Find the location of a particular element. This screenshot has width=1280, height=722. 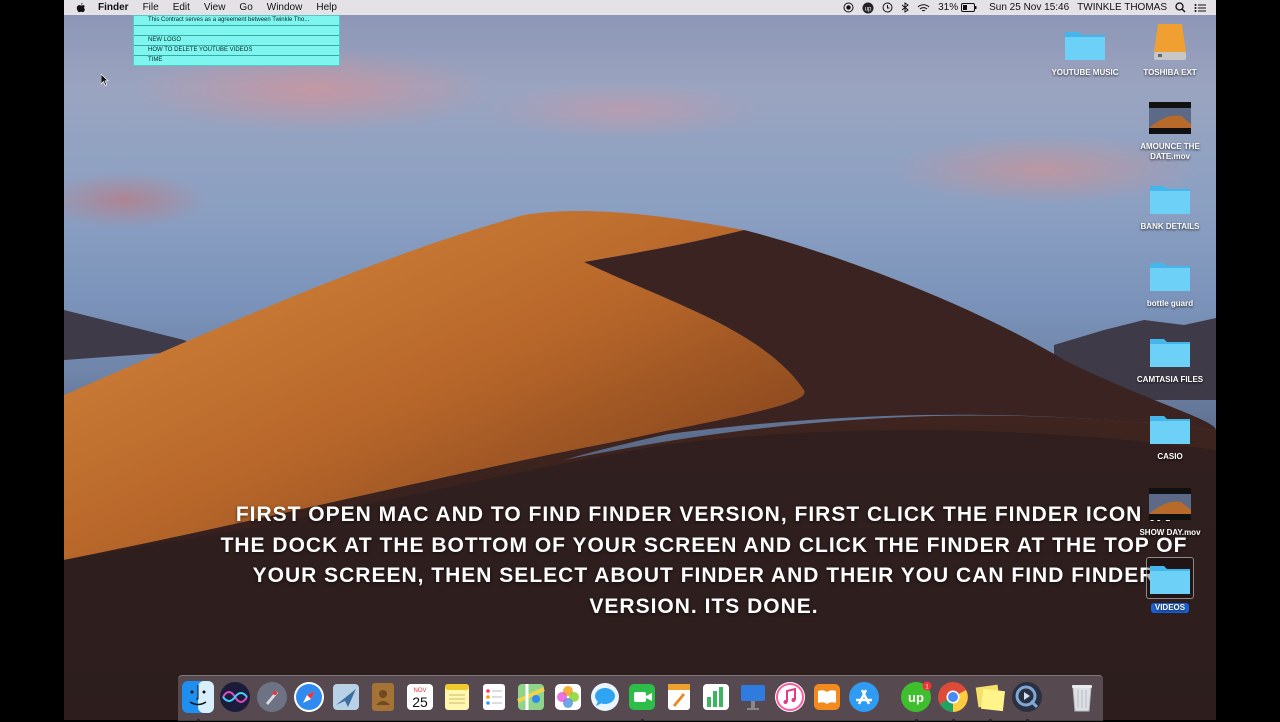

finder-icon is located at coordinates (198, 701).